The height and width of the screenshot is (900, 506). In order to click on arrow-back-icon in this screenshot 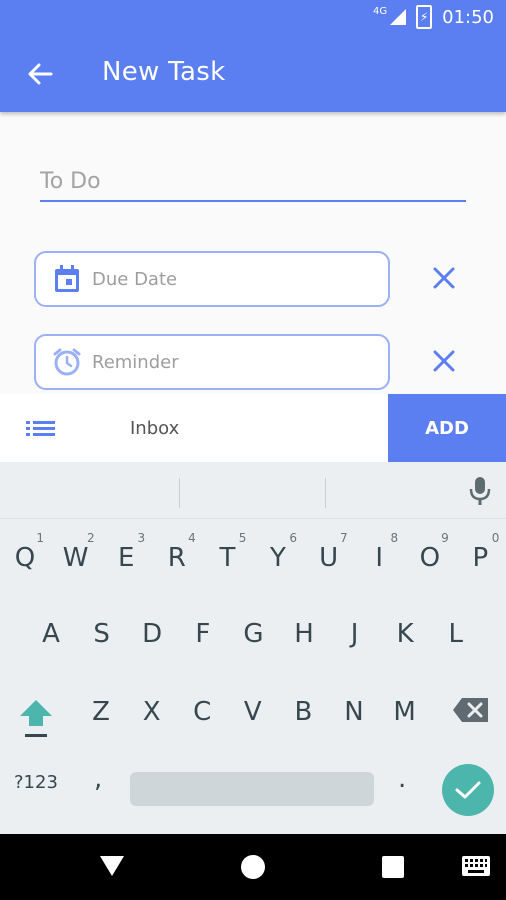, I will do `click(40, 74)`.